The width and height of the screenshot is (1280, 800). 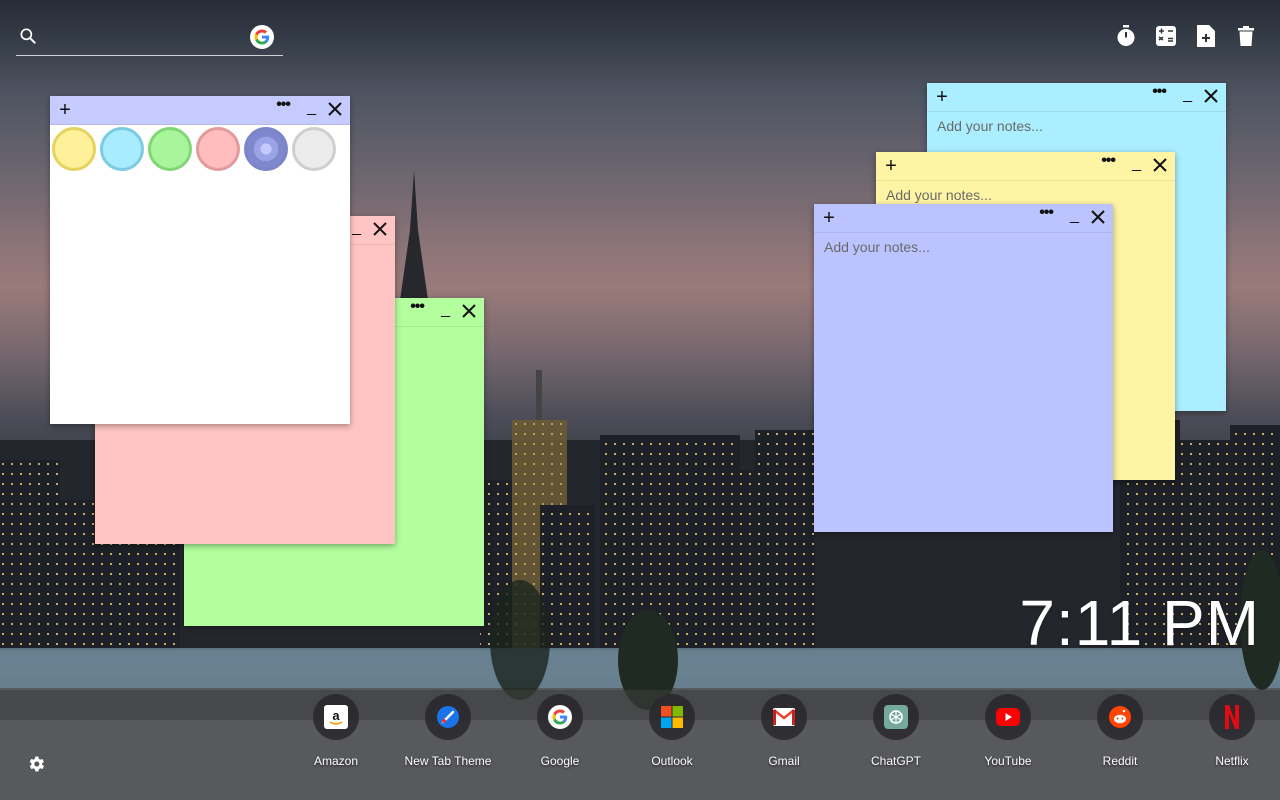 I want to click on shortcut-new-tab-theme: New Tab Theme, so click(x=448, y=731).